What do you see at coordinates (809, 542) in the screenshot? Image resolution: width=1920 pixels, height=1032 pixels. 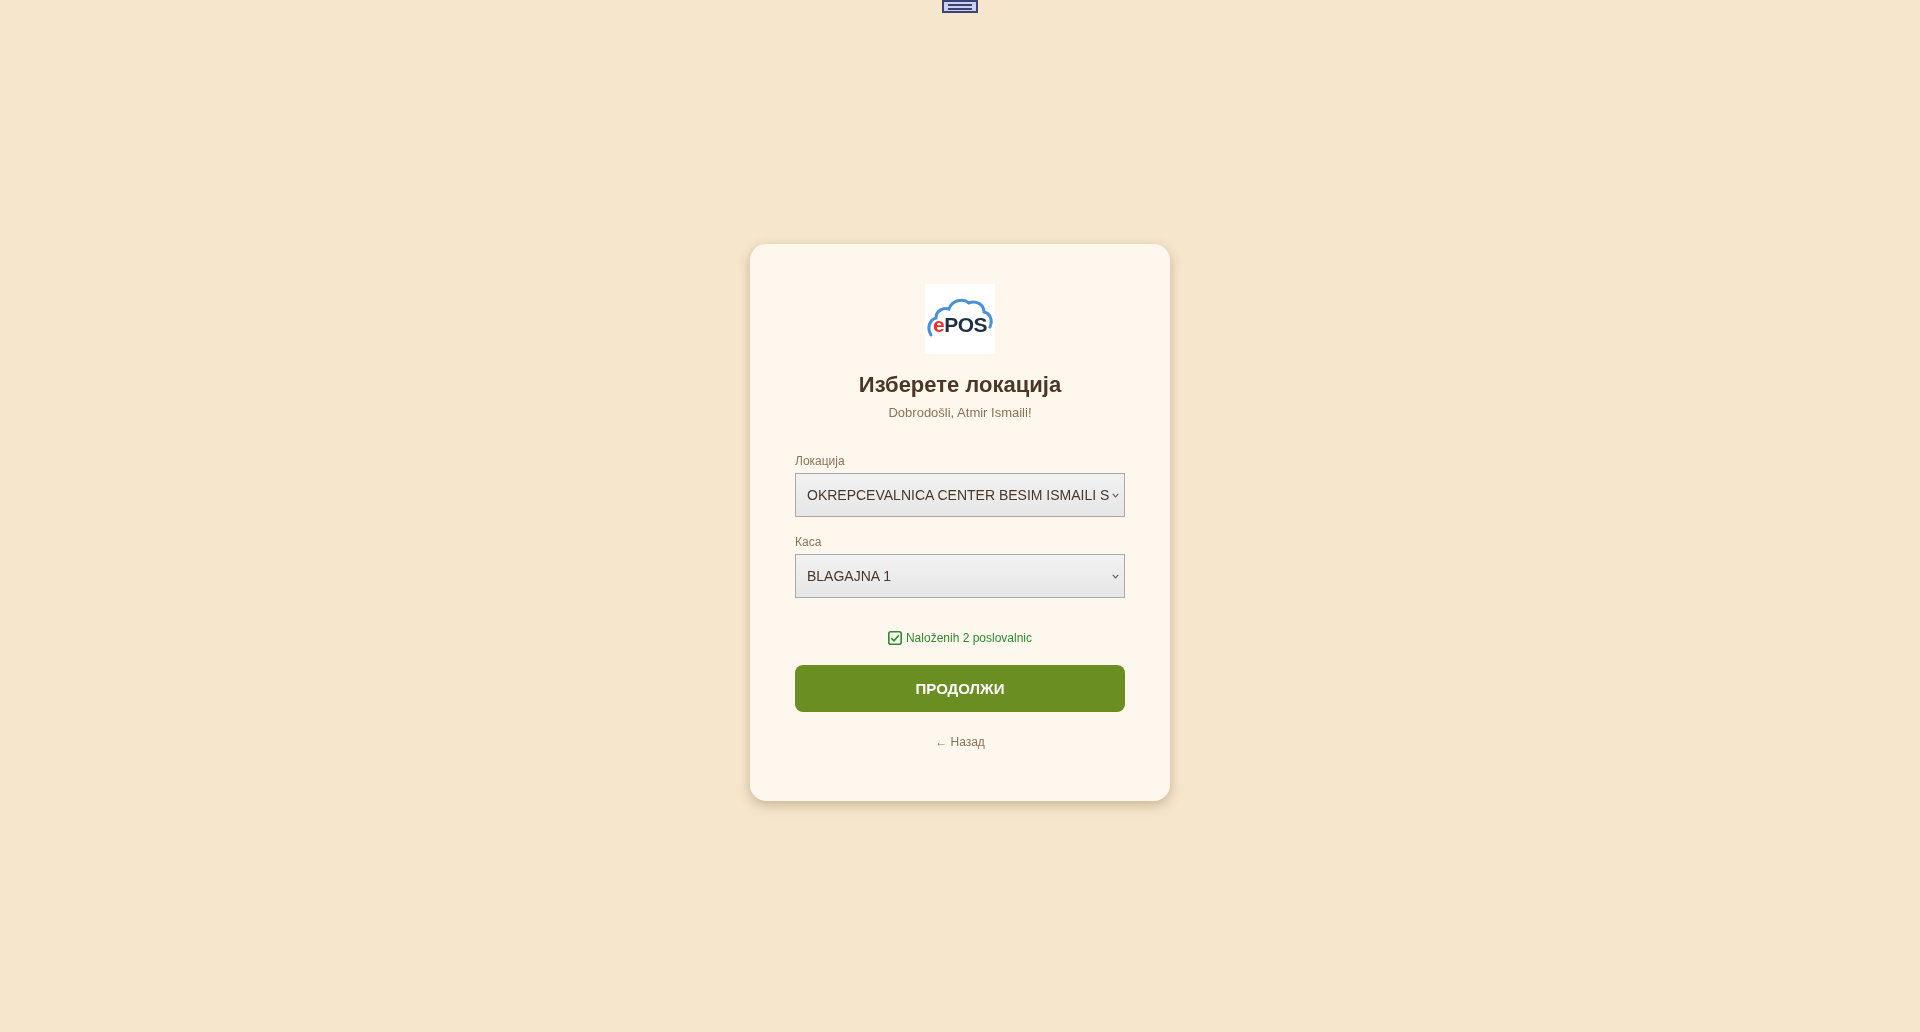 I see `field-label: Каса` at bounding box center [809, 542].